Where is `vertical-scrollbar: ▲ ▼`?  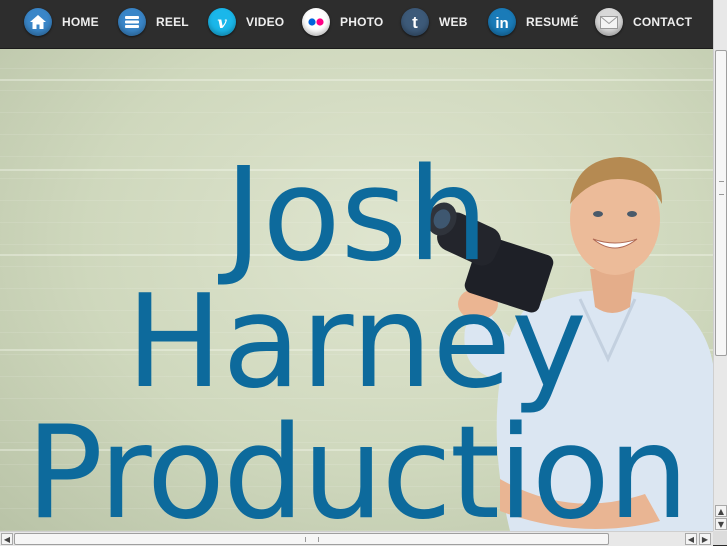 vertical-scrollbar: ▲ ▼ is located at coordinates (720, 265).